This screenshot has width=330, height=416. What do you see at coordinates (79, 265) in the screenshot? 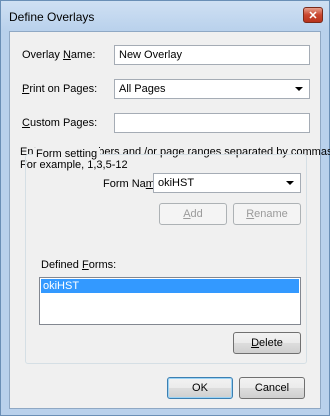
I see `defined-forms-label: Defined Forms:` at bounding box center [79, 265].